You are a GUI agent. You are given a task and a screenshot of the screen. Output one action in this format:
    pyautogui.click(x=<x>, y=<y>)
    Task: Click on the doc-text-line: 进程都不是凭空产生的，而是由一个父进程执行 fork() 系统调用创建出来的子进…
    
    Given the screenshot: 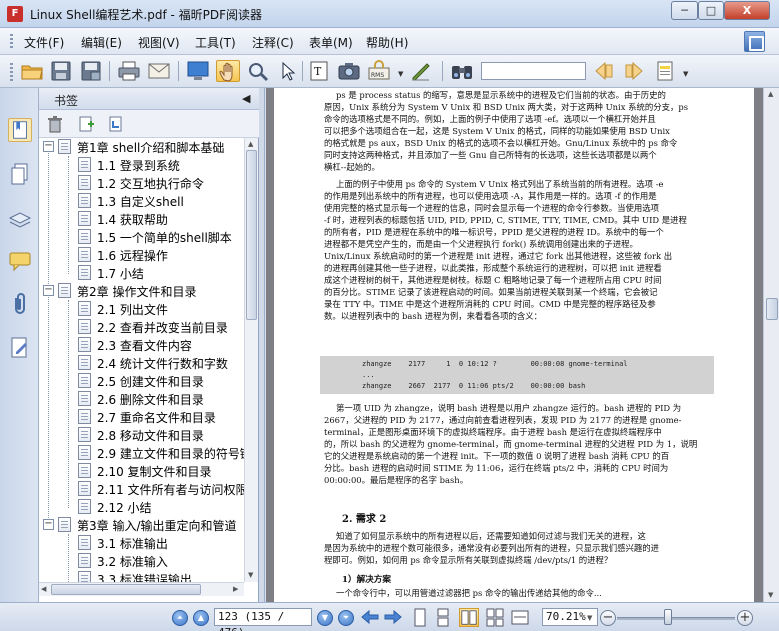 What is the action you would take?
    pyautogui.click(x=481, y=244)
    